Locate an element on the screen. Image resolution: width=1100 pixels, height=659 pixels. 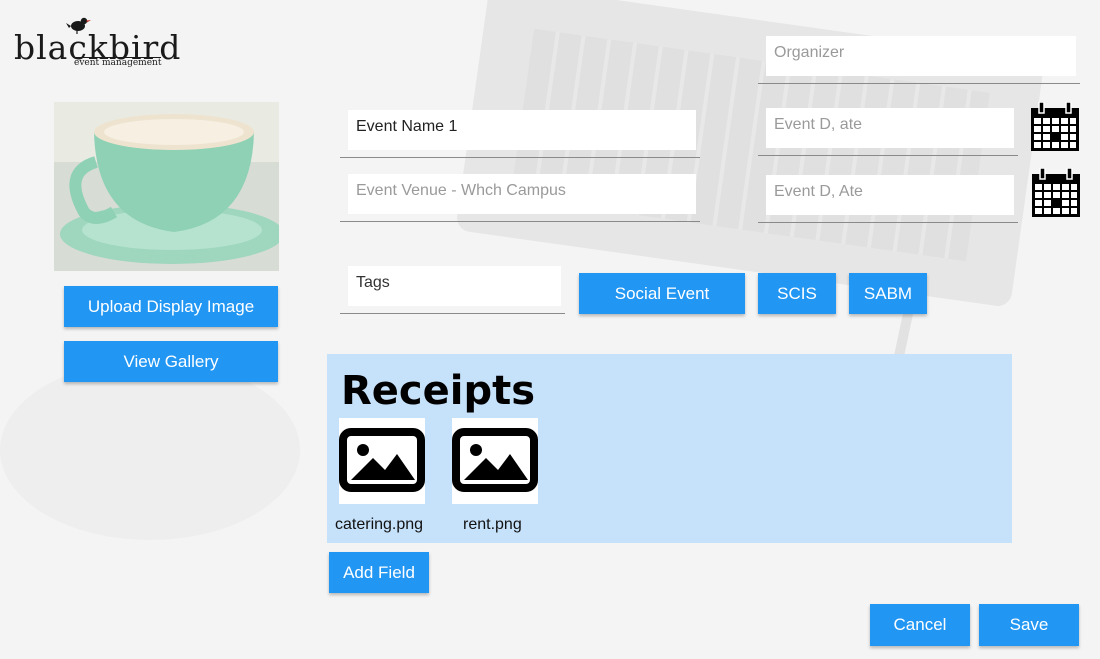
tag-scis-button: SCIS is located at coordinates (797, 293).